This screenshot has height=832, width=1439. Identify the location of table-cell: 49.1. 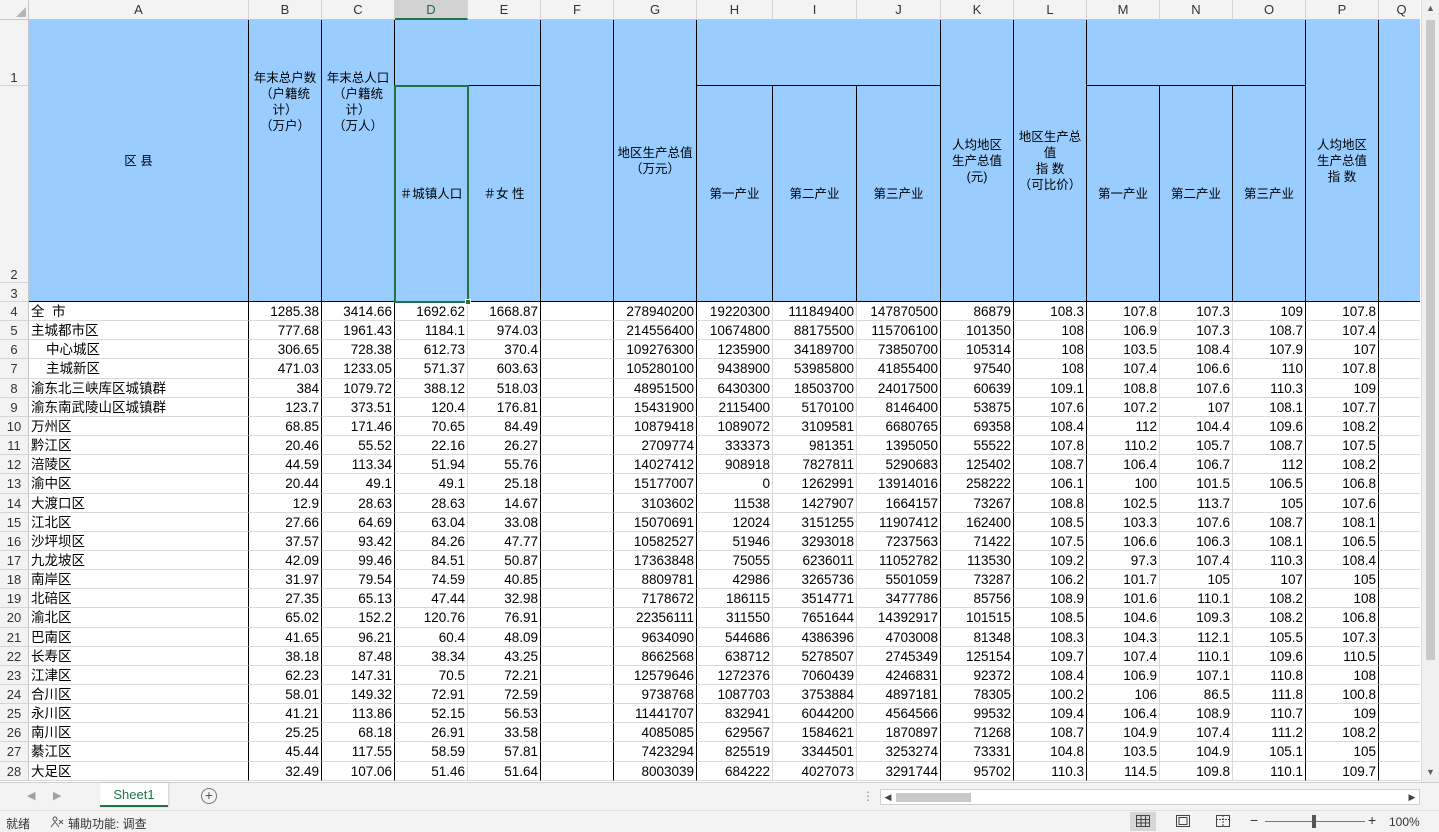
(358, 484).